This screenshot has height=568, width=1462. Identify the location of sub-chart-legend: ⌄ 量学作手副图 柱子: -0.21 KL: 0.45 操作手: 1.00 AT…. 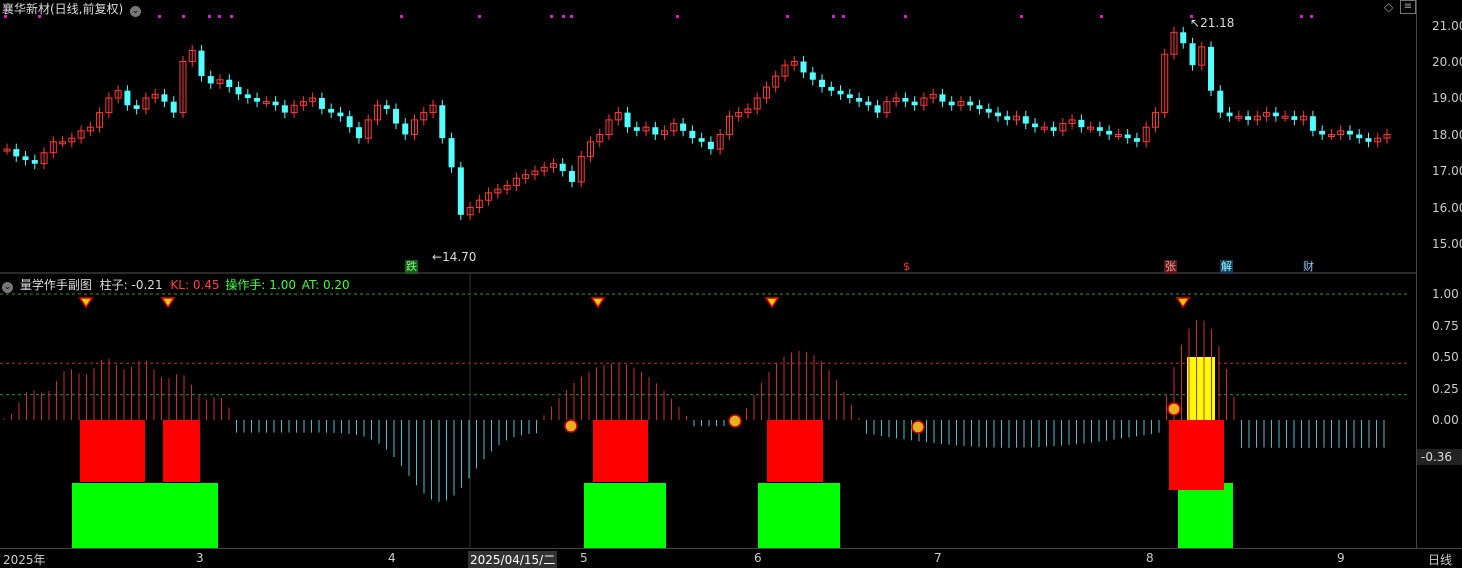
(176, 284).